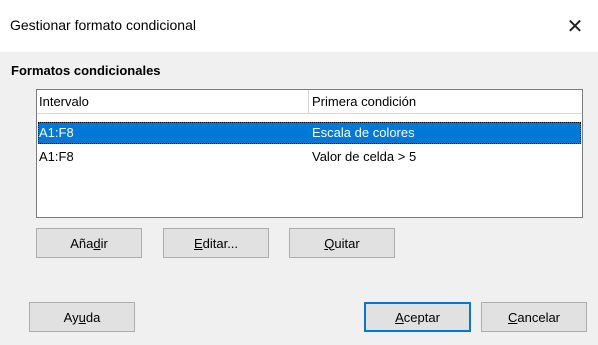 The image size is (598, 345). Describe the element at coordinates (86, 70) in the screenshot. I see `section-heading: Formatos condicionales` at that location.